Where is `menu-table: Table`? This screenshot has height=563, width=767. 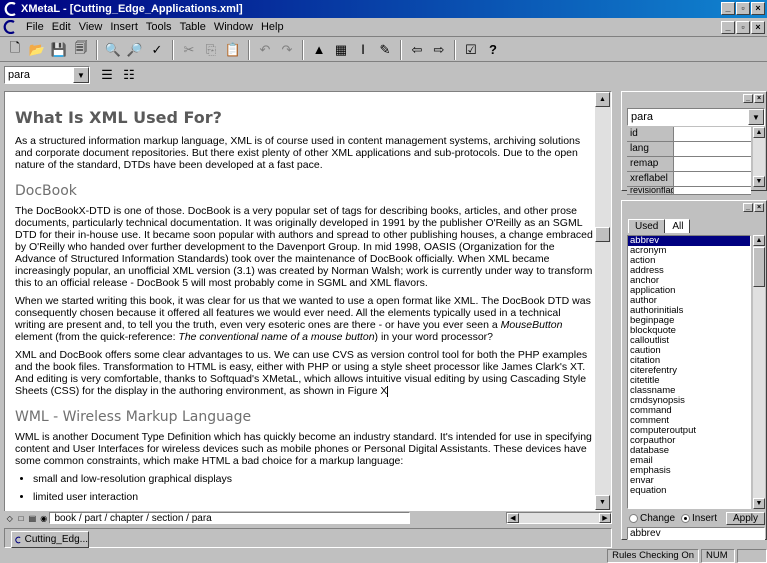
menu-table: Table is located at coordinates (193, 27).